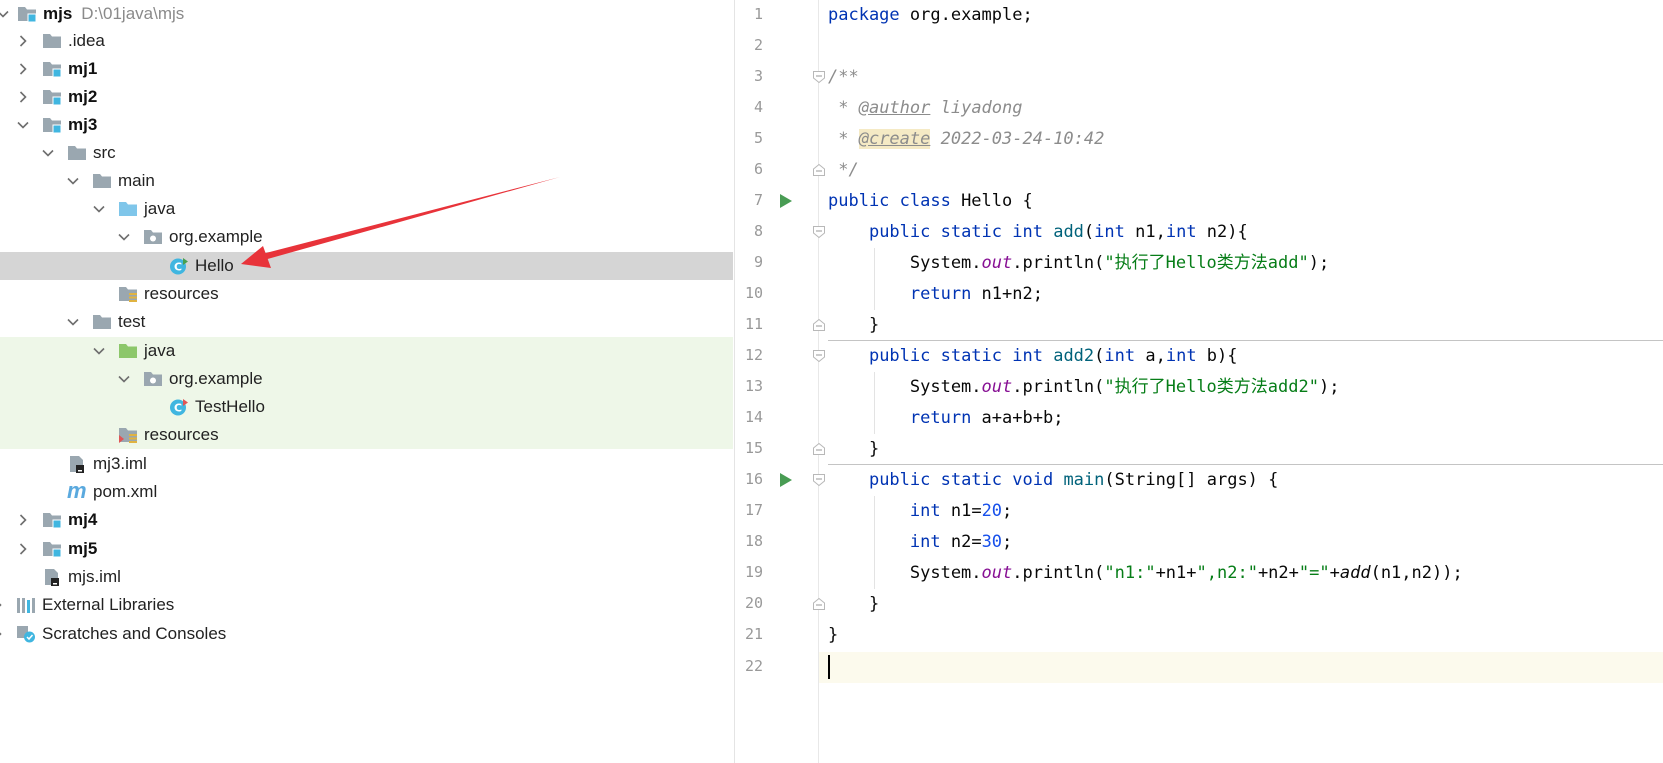 Image resolution: width=1663 pixels, height=763 pixels. Describe the element at coordinates (1199, 325) in the screenshot. I see `code-line: 11 }` at that location.